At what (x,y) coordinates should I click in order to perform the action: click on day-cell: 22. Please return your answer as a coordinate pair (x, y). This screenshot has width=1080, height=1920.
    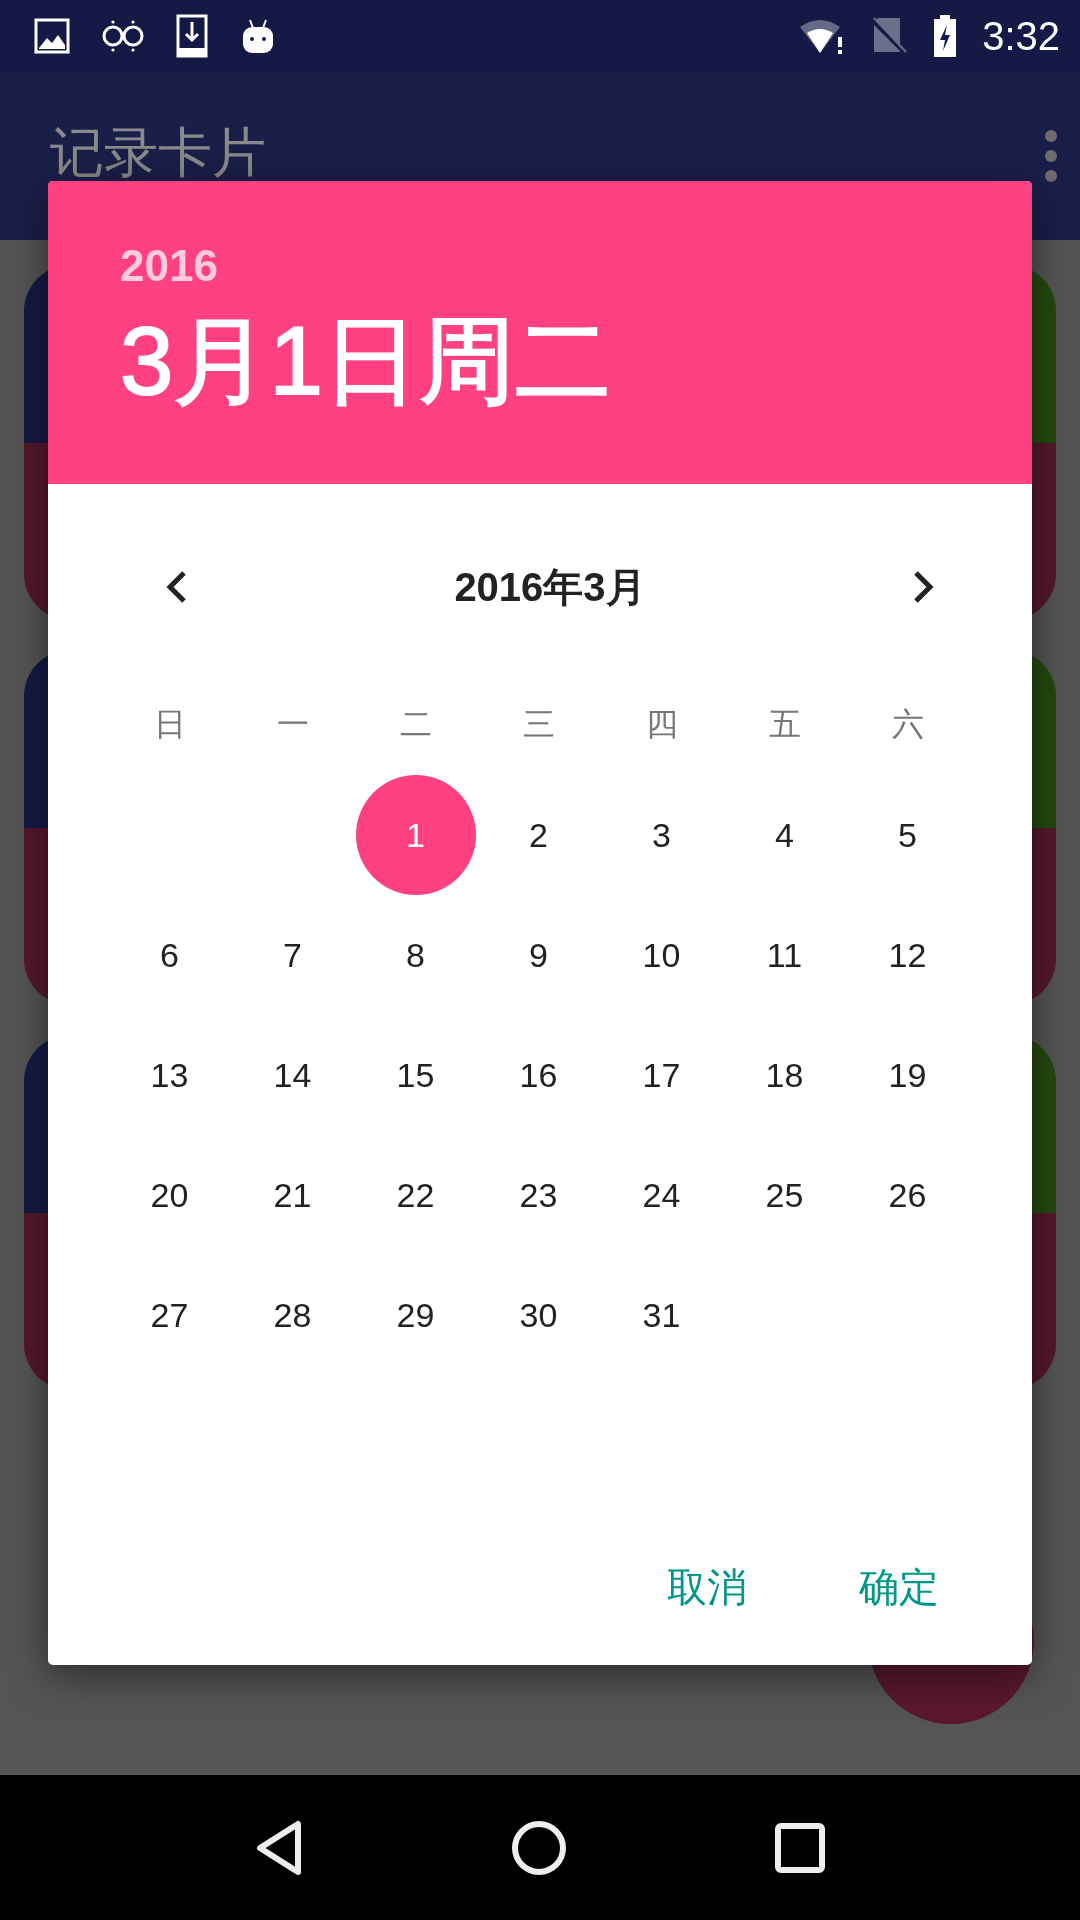
    Looking at the image, I should click on (415, 1195).